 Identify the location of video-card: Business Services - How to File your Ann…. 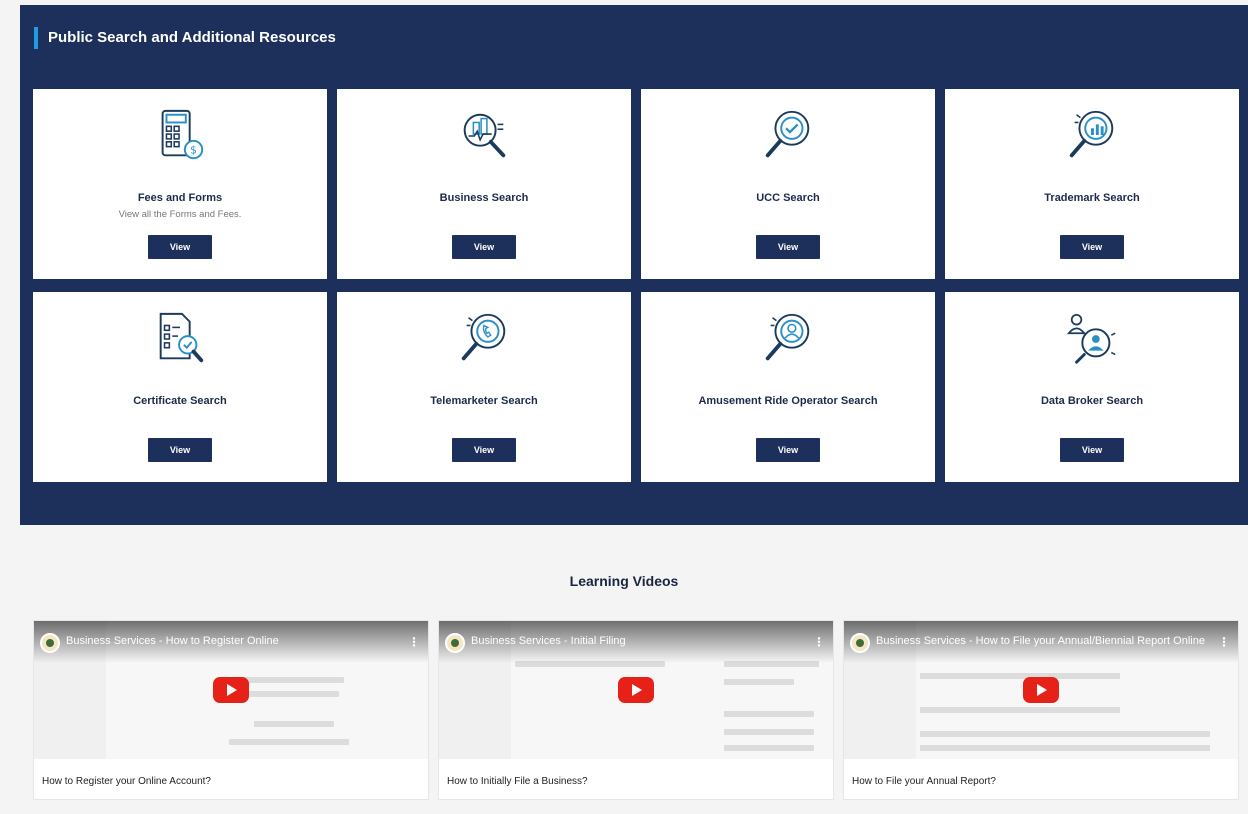
(1041, 710).